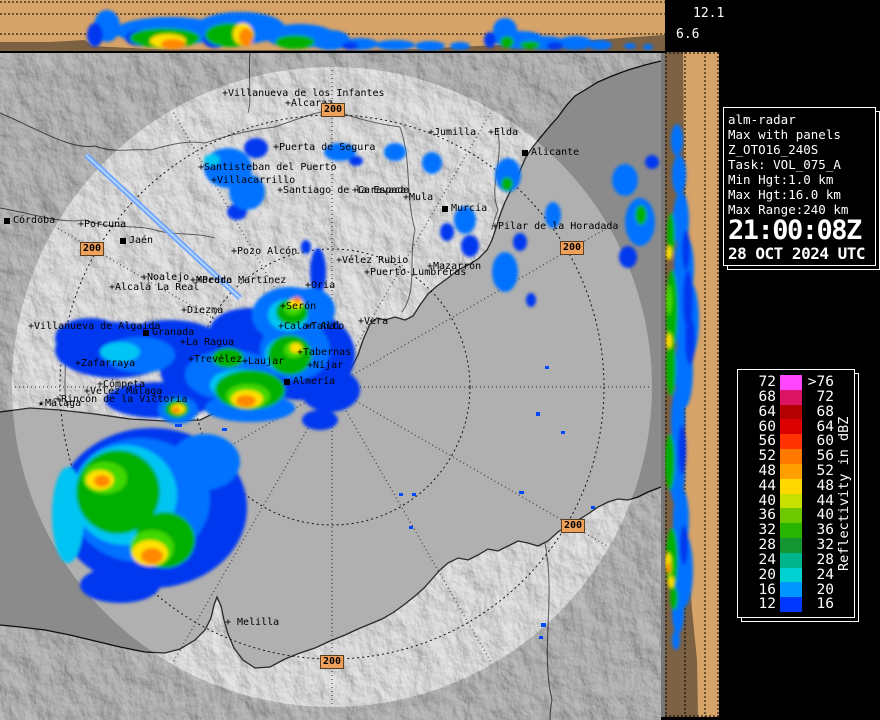 The width and height of the screenshot is (880, 720). Describe the element at coordinates (784, 134) in the screenshot. I see `info-line: Max with panels` at that location.